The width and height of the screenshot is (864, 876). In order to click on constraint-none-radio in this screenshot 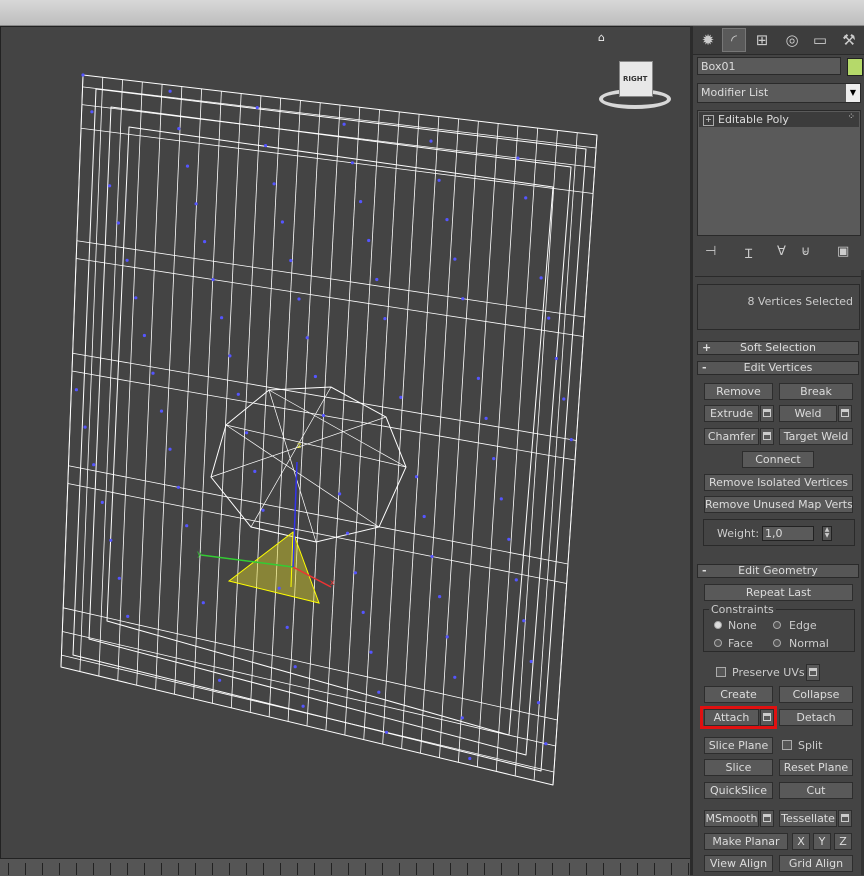, I will do `click(718, 625)`.